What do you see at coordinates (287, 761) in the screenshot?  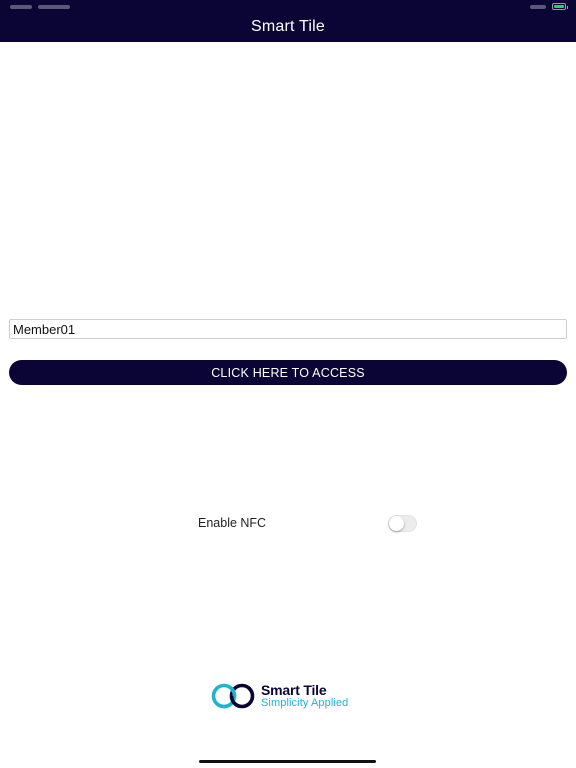 I see `home-indicator` at bounding box center [287, 761].